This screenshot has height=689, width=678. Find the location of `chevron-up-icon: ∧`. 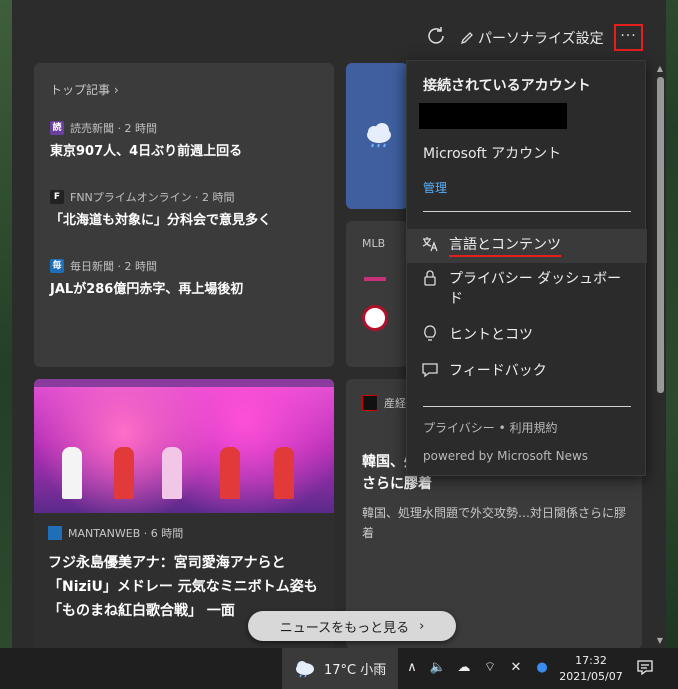

chevron-up-icon: ∧ is located at coordinates (412, 667).